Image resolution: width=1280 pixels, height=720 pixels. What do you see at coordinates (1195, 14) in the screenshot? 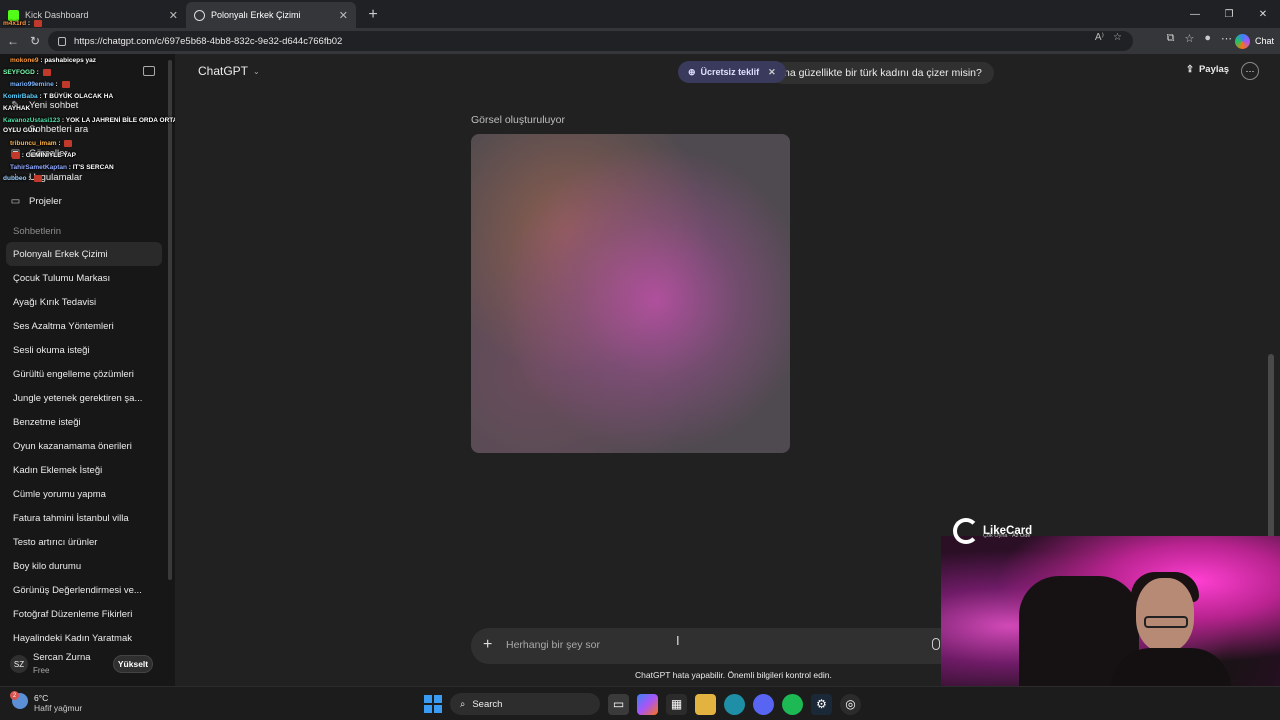
I see `minimize-icon: —` at bounding box center [1195, 14].